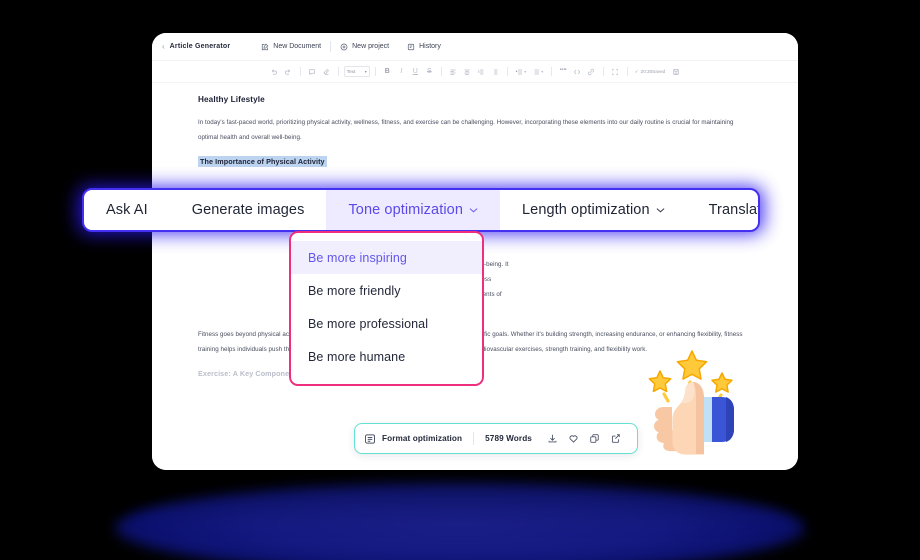  What do you see at coordinates (615, 71) in the screenshot?
I see `fullscreen-icon` at bounding box center [615, 71].